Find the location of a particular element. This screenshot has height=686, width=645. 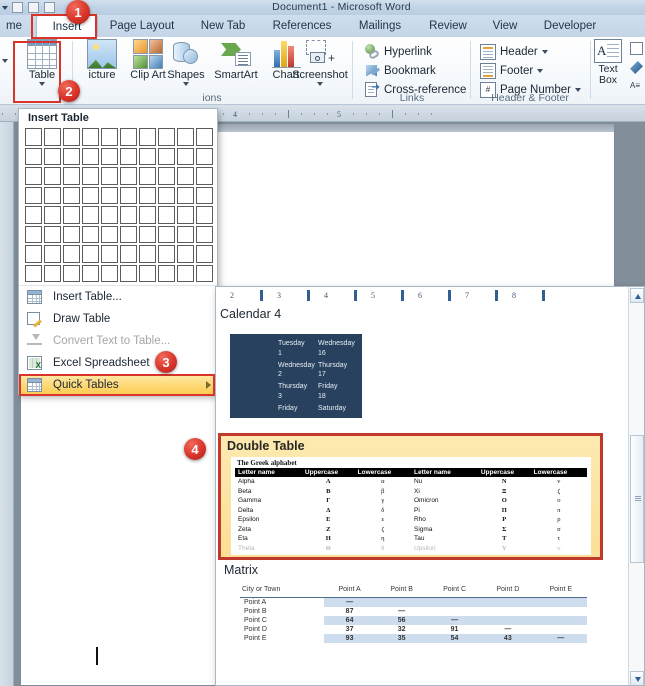

table-size-grid is located at coordinates (119, 205).